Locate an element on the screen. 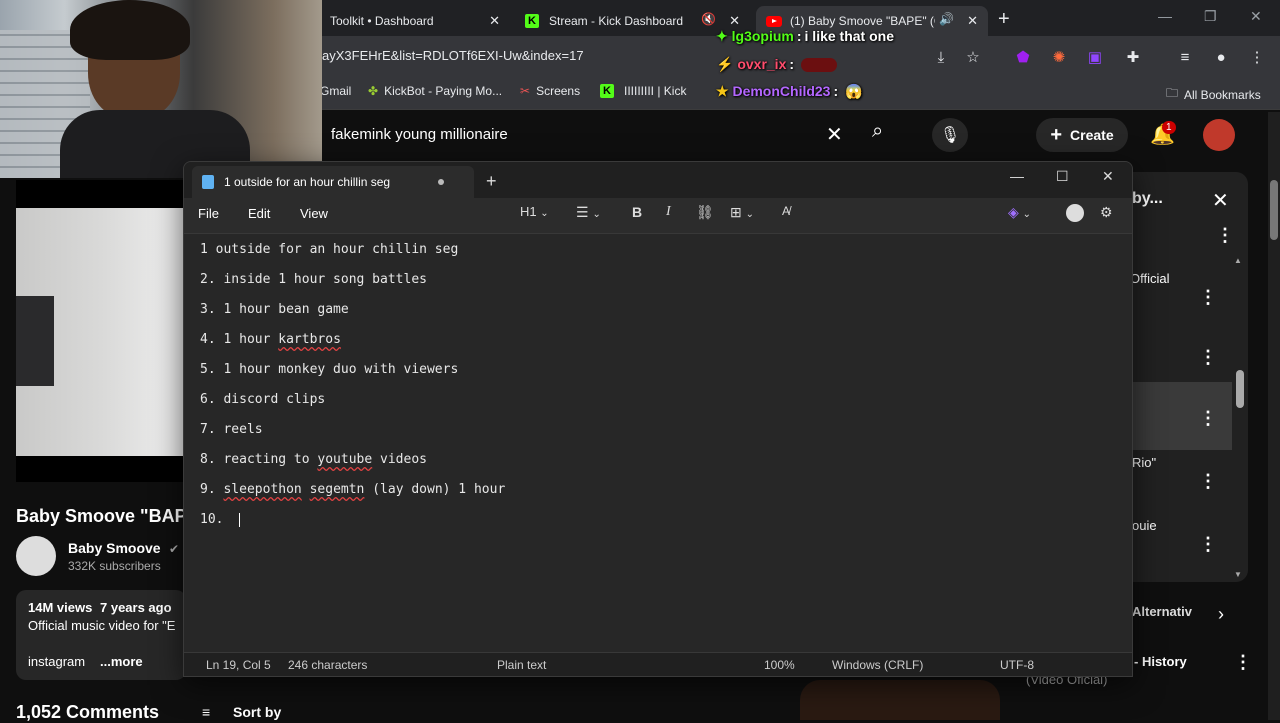 The image size is (1280, 723). all-bookmarks: 🗀 All Bookmarks is located at coordinates (1213, 94).